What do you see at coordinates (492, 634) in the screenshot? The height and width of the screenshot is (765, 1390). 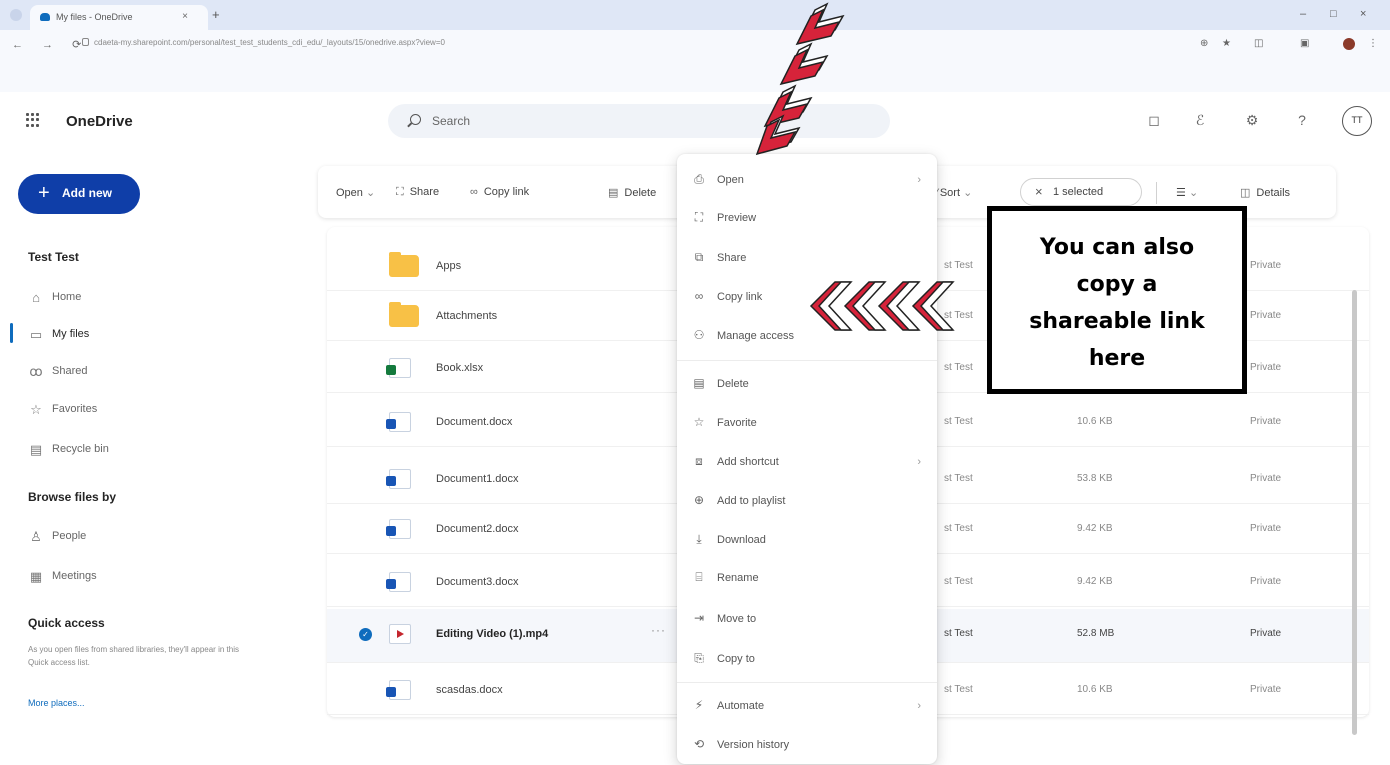 I see `file-name: Editing Video (1).mp4` at bounding box center [492, 634].